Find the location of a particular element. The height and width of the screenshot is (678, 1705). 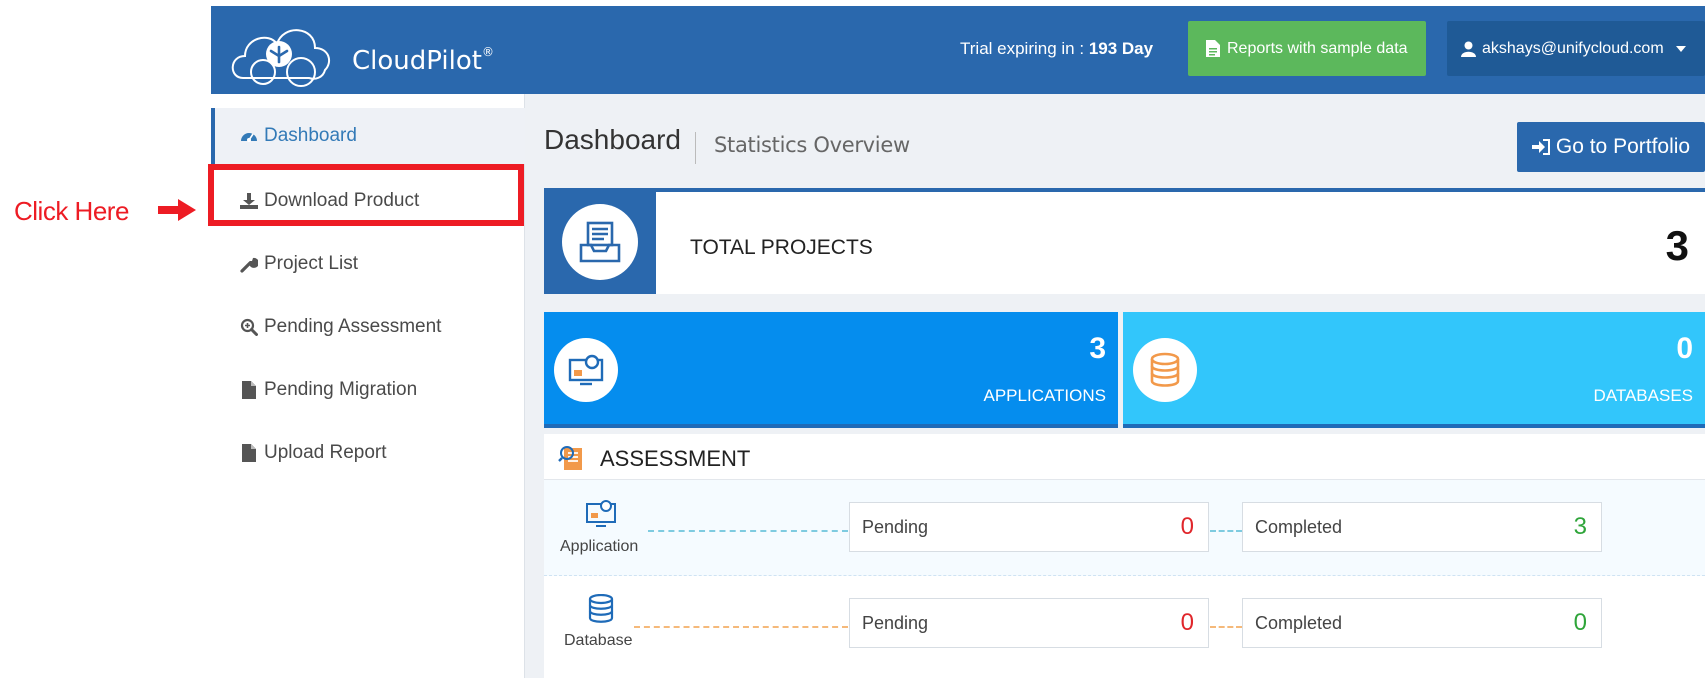

applications-icon-circle is located at coordinates (586, 370).